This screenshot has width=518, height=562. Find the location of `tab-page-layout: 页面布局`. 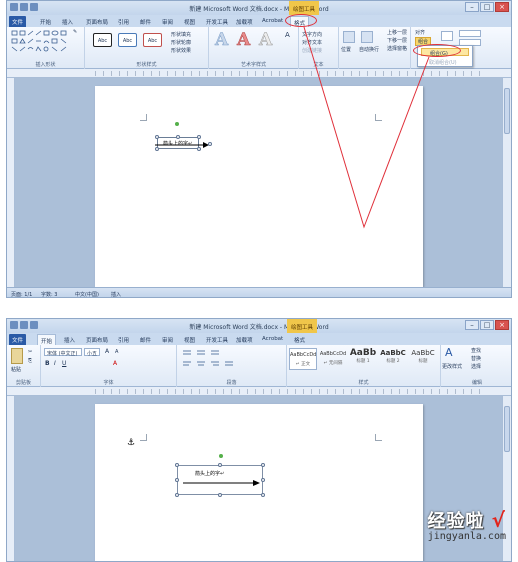

tab-page-layout: 页面布局 is located at coordinates (97, 339).